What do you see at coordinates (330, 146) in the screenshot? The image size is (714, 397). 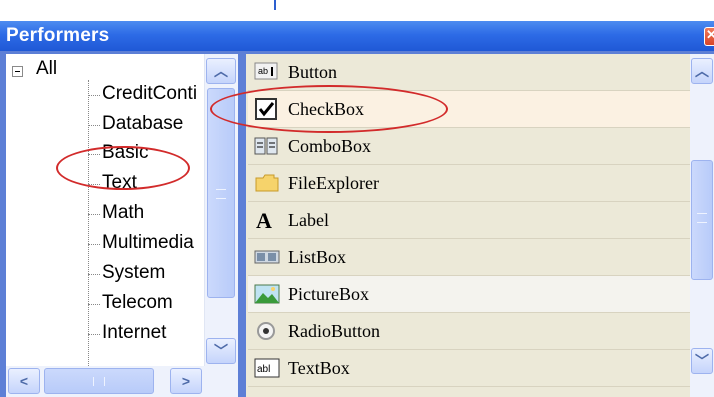 I see `list-item-label: ComboBox` at bounding box center [330, 146].